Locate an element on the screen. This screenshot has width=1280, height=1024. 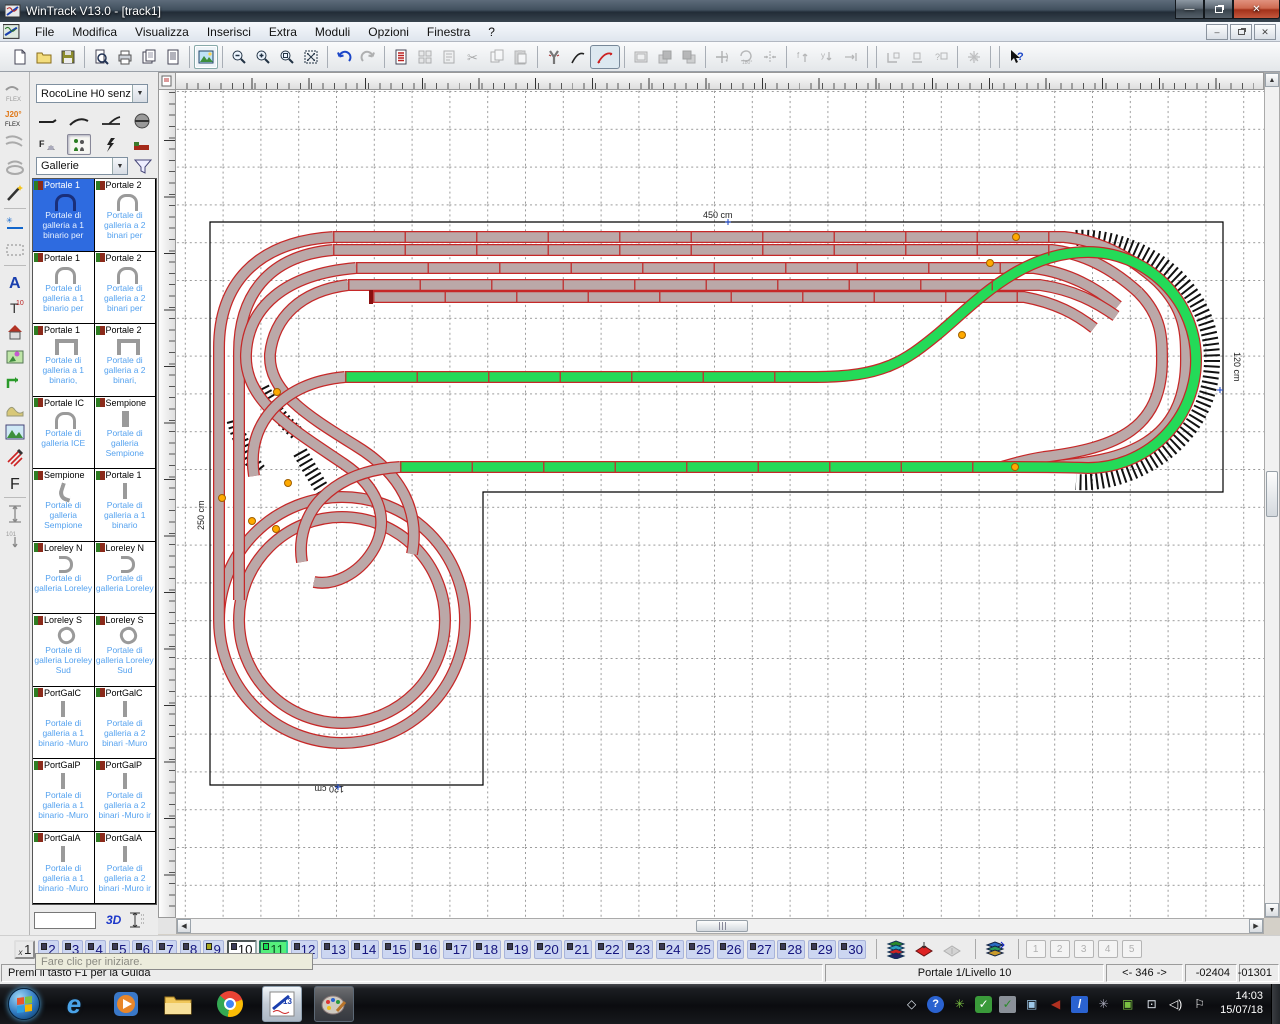
panel-icon is located at coordinates (641, 57).